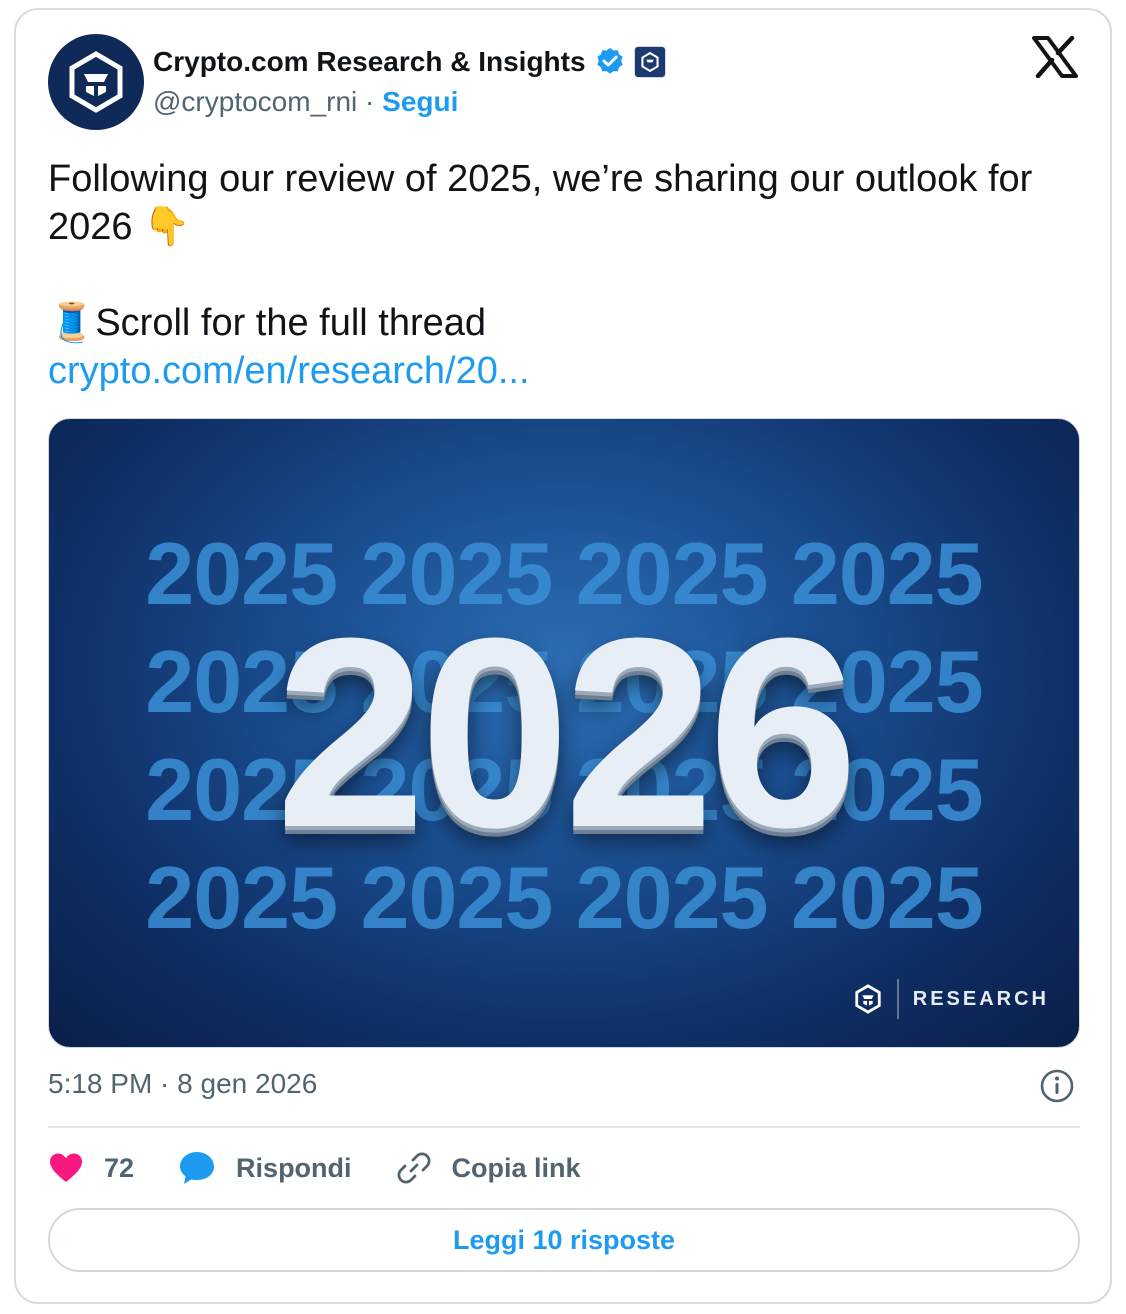 The image size is (1126, 1314). Describe the element at coordinates (609, 61) in the screenshot. I see `verified-badge-icon` at that location.